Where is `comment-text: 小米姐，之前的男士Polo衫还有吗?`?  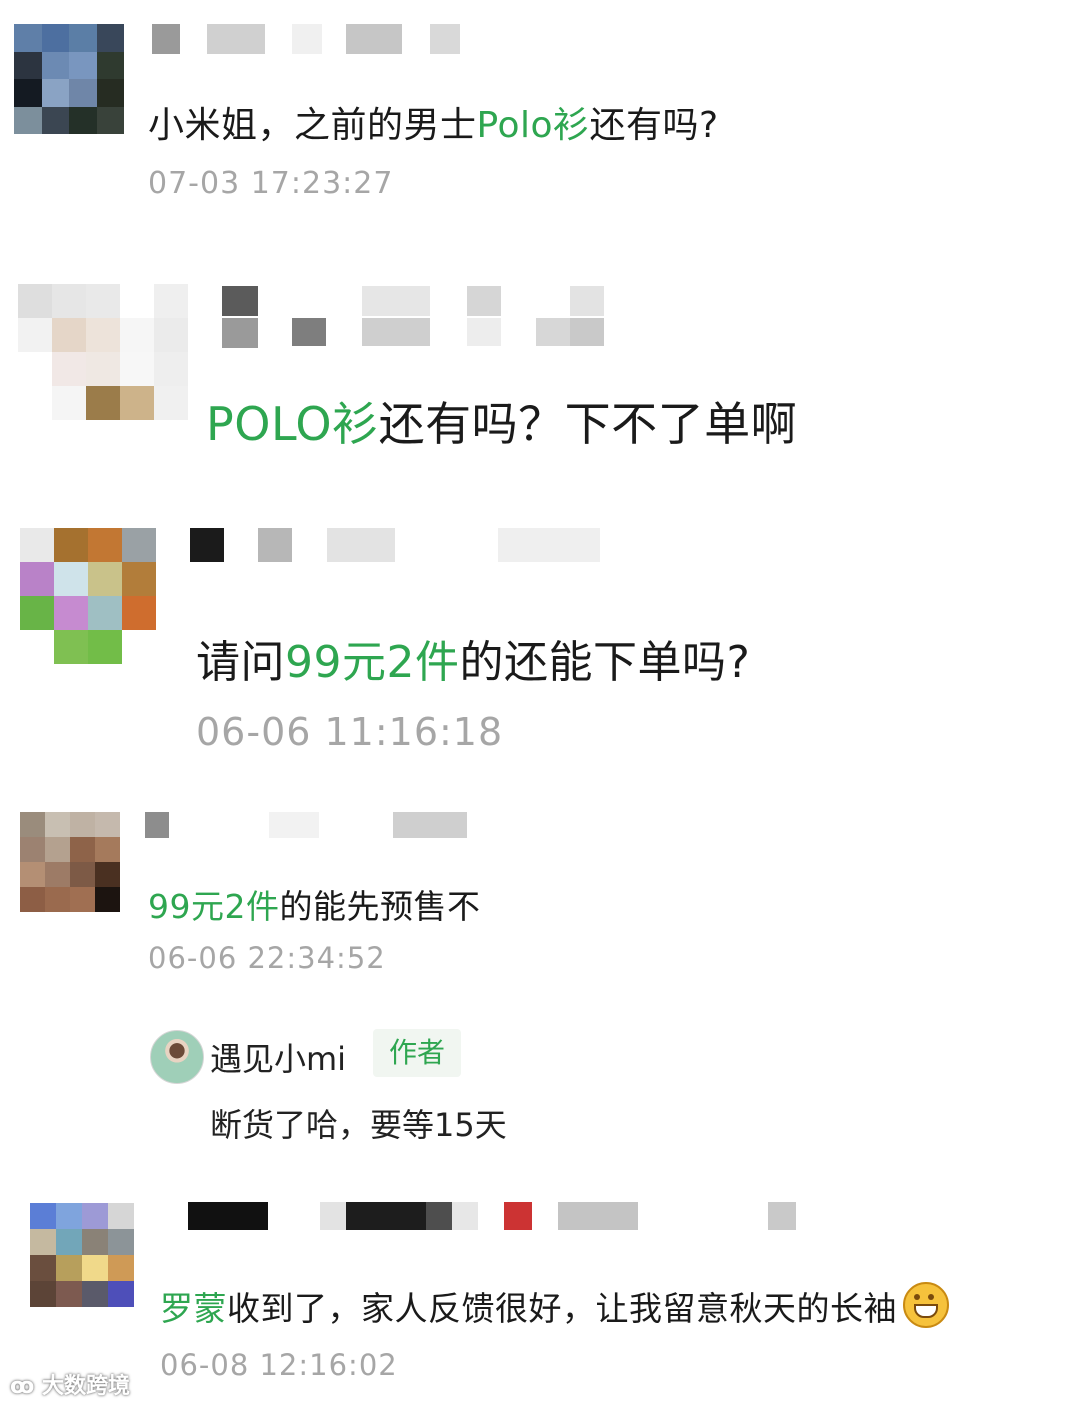
comment-text: 小米姐，之前的男士Polo衫还有吗? is located at coordinates (433, 125).